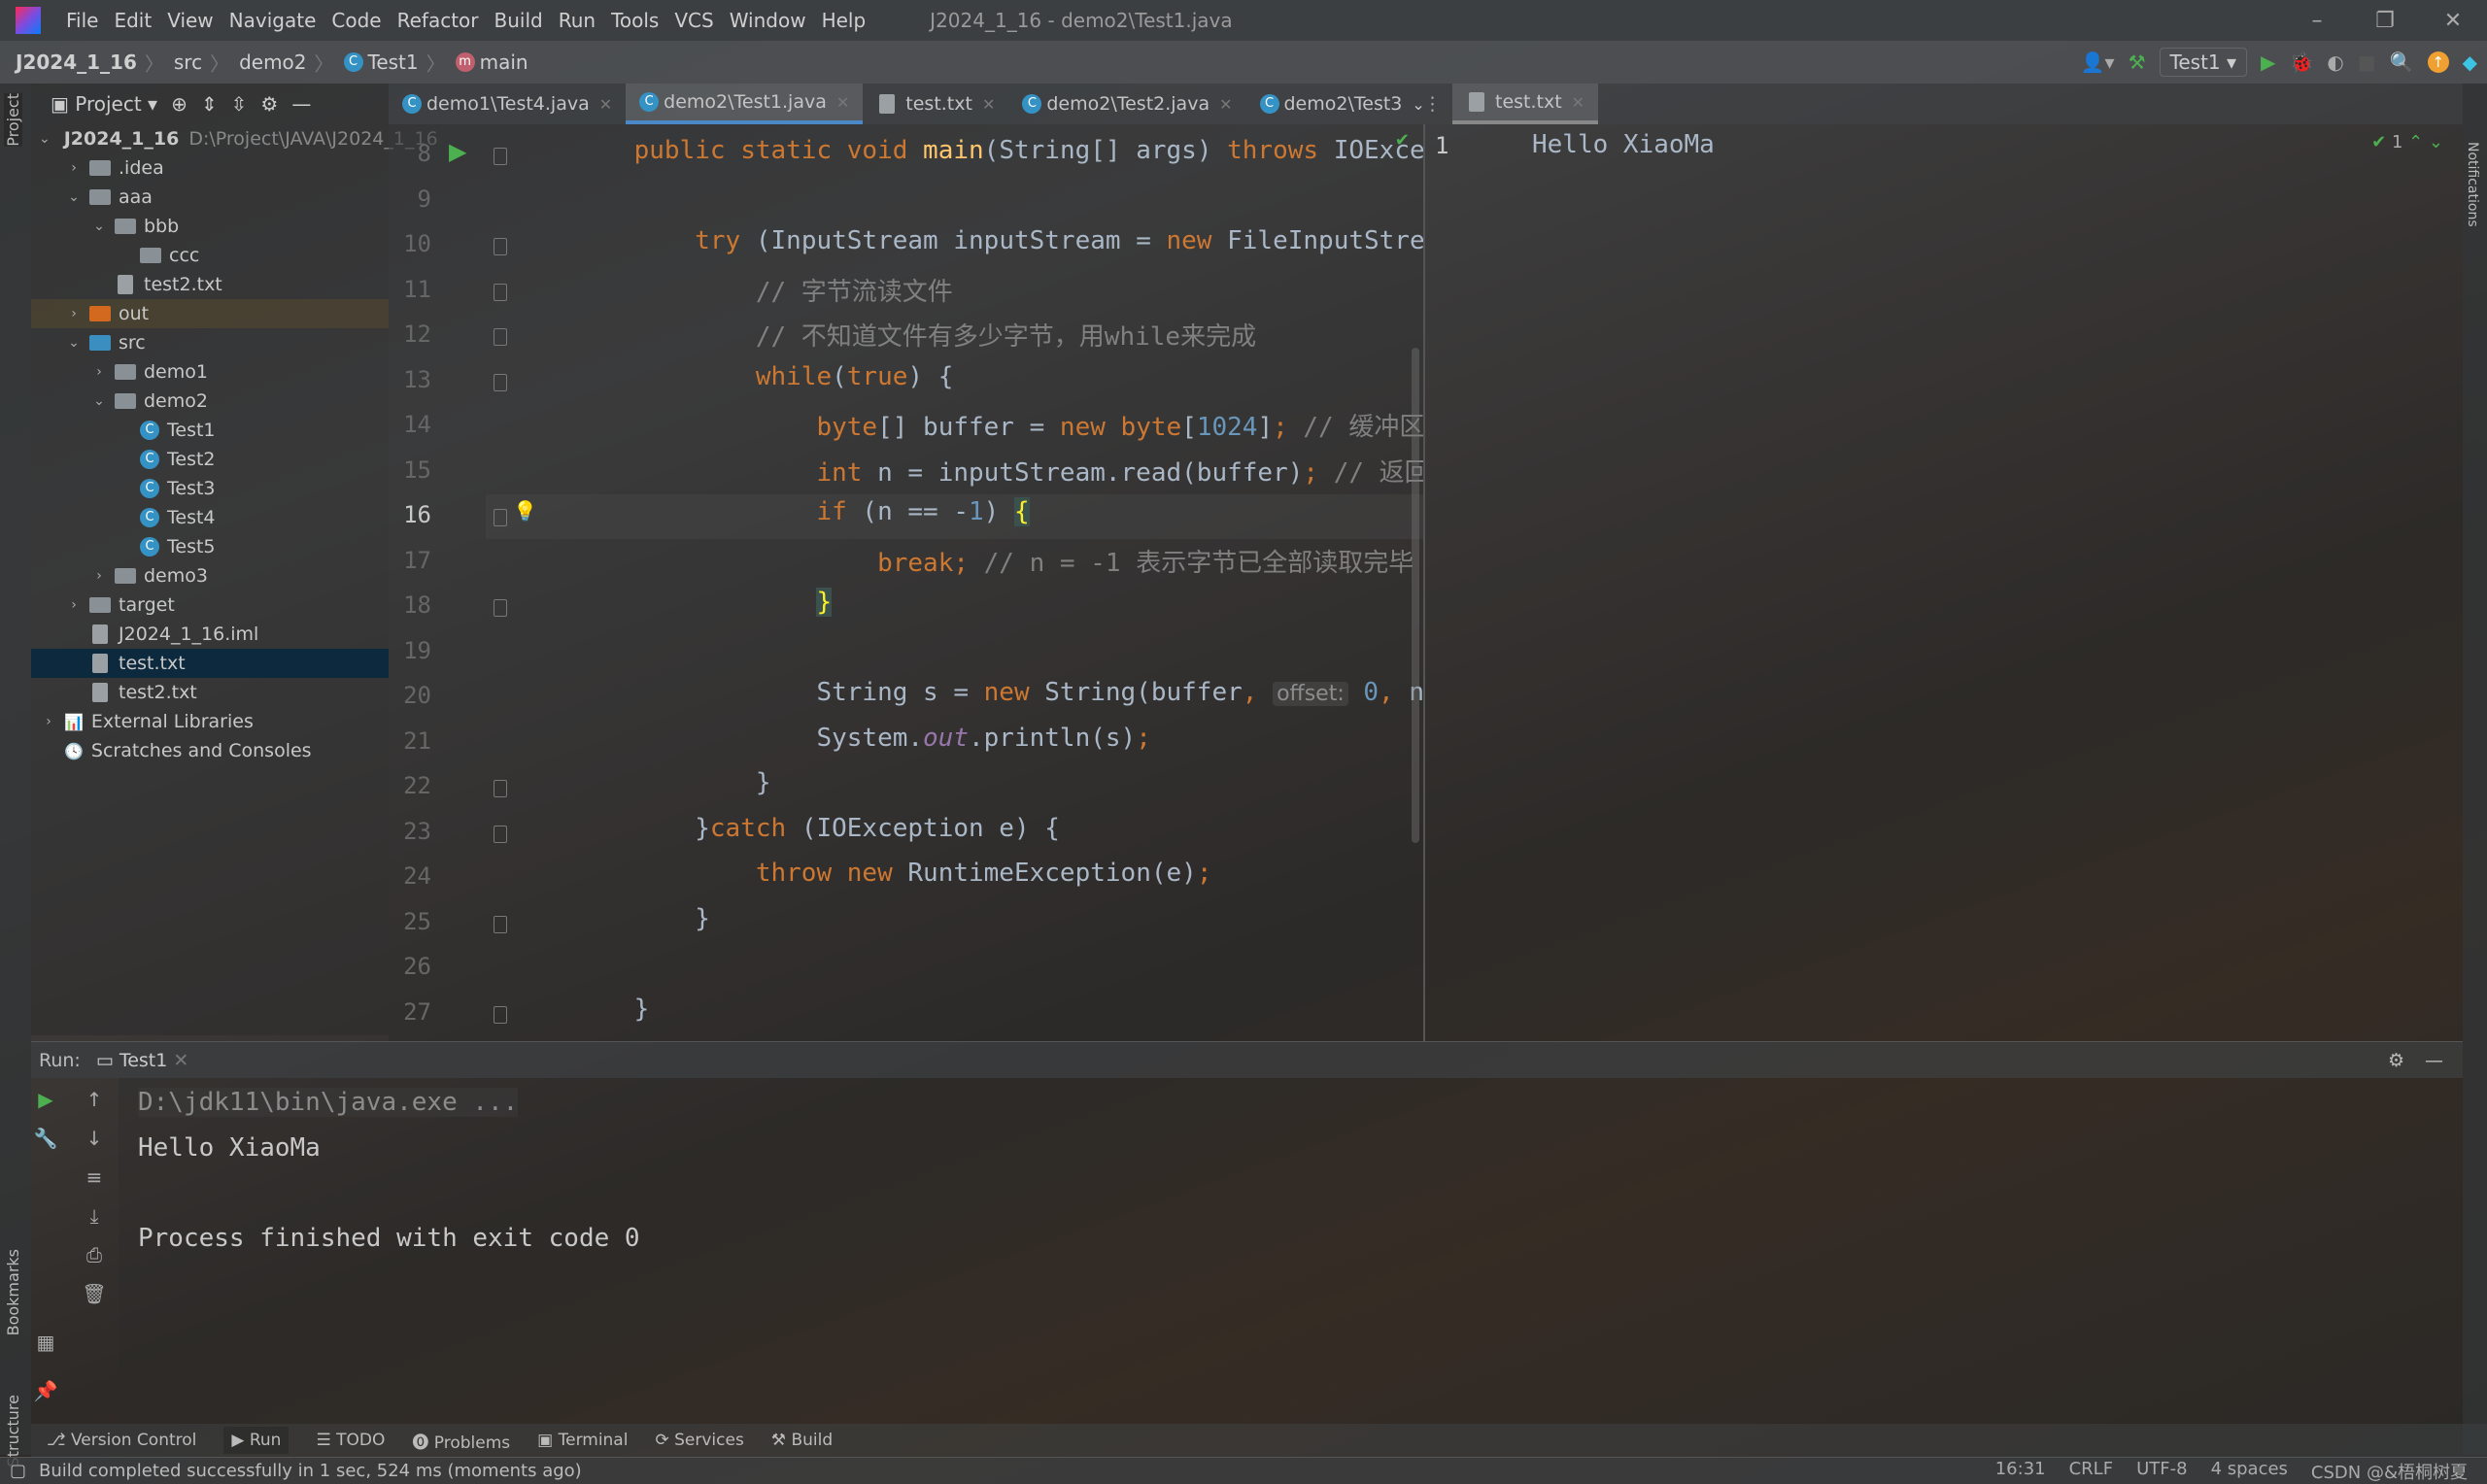 This screenshot has height=1484, width=2487. What do you see at coordinates (2472, 184) in the screenshot?
I see `notifications-tool-button: Notifications` at bounding box center [2472, 184].